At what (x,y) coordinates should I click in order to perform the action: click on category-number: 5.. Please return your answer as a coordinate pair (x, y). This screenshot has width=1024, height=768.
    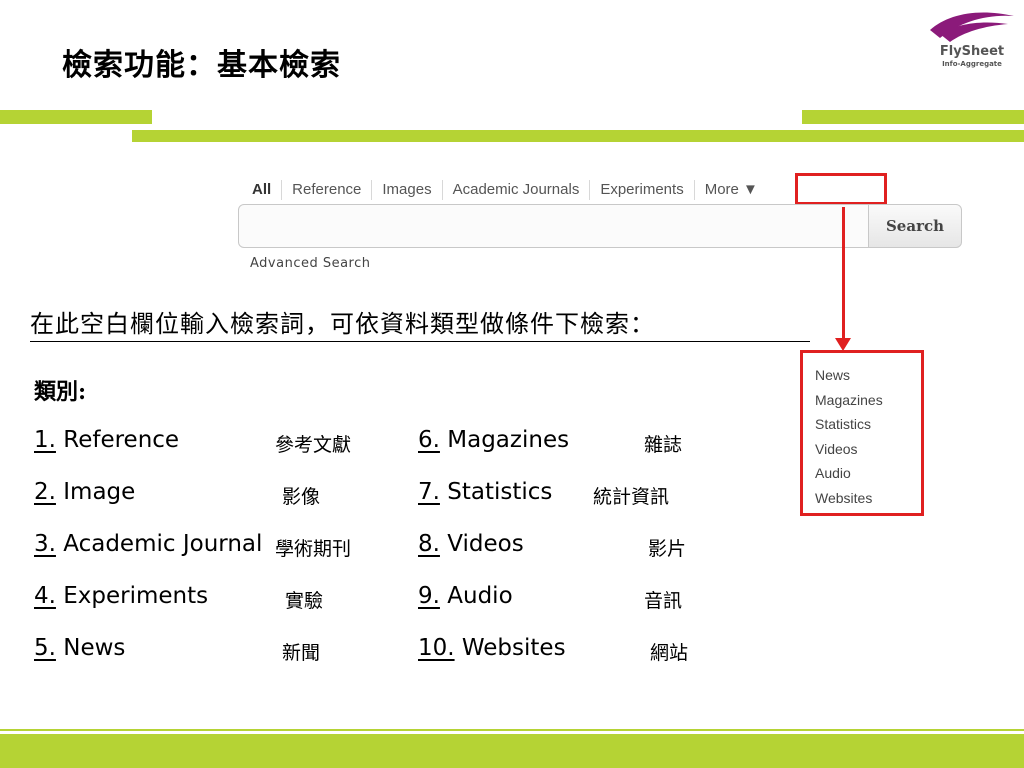
    Looking at the image, I should click on (45, 648).